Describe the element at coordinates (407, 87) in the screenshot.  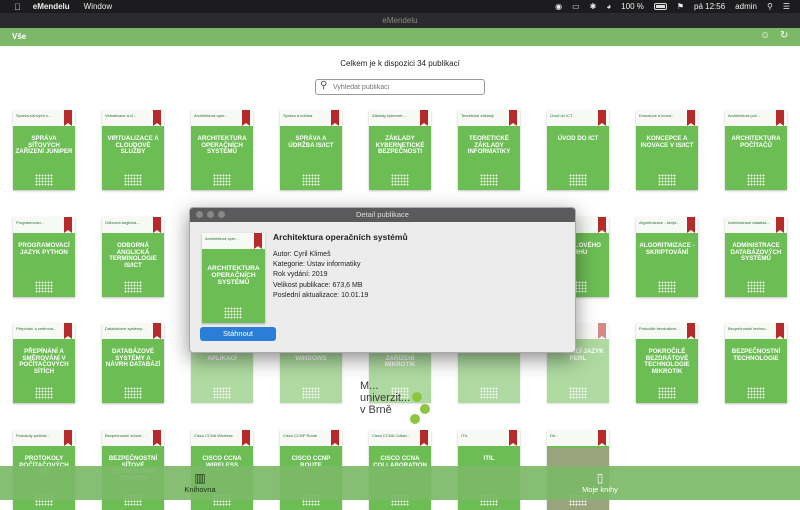
I see `search-input` at that location.